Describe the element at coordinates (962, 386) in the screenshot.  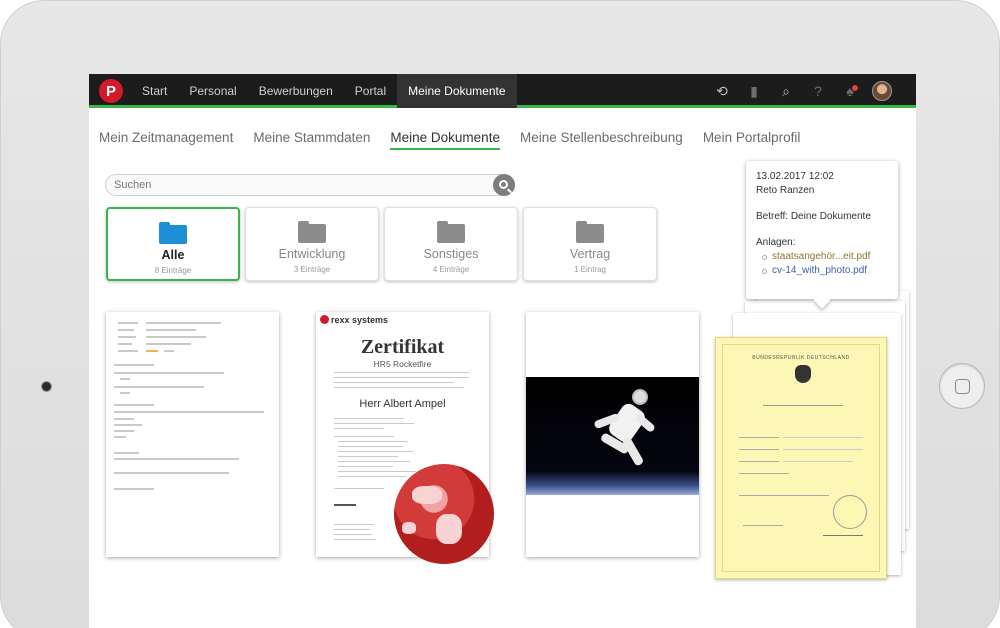
I see `home-button` at that location.